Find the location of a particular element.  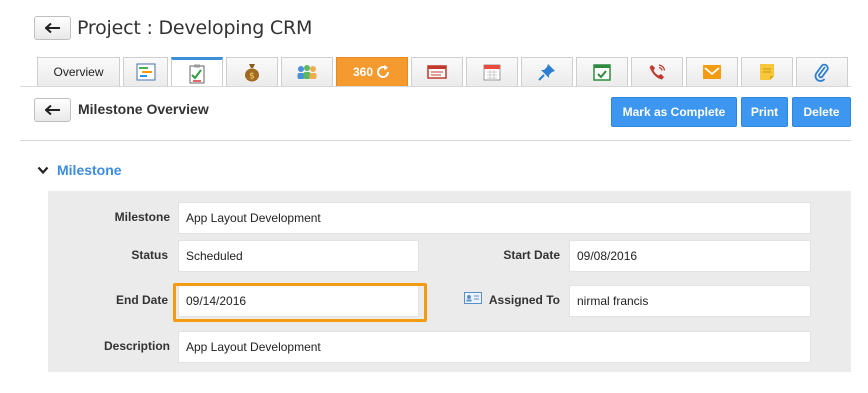

header-divider is located at coordinates (435, 140).